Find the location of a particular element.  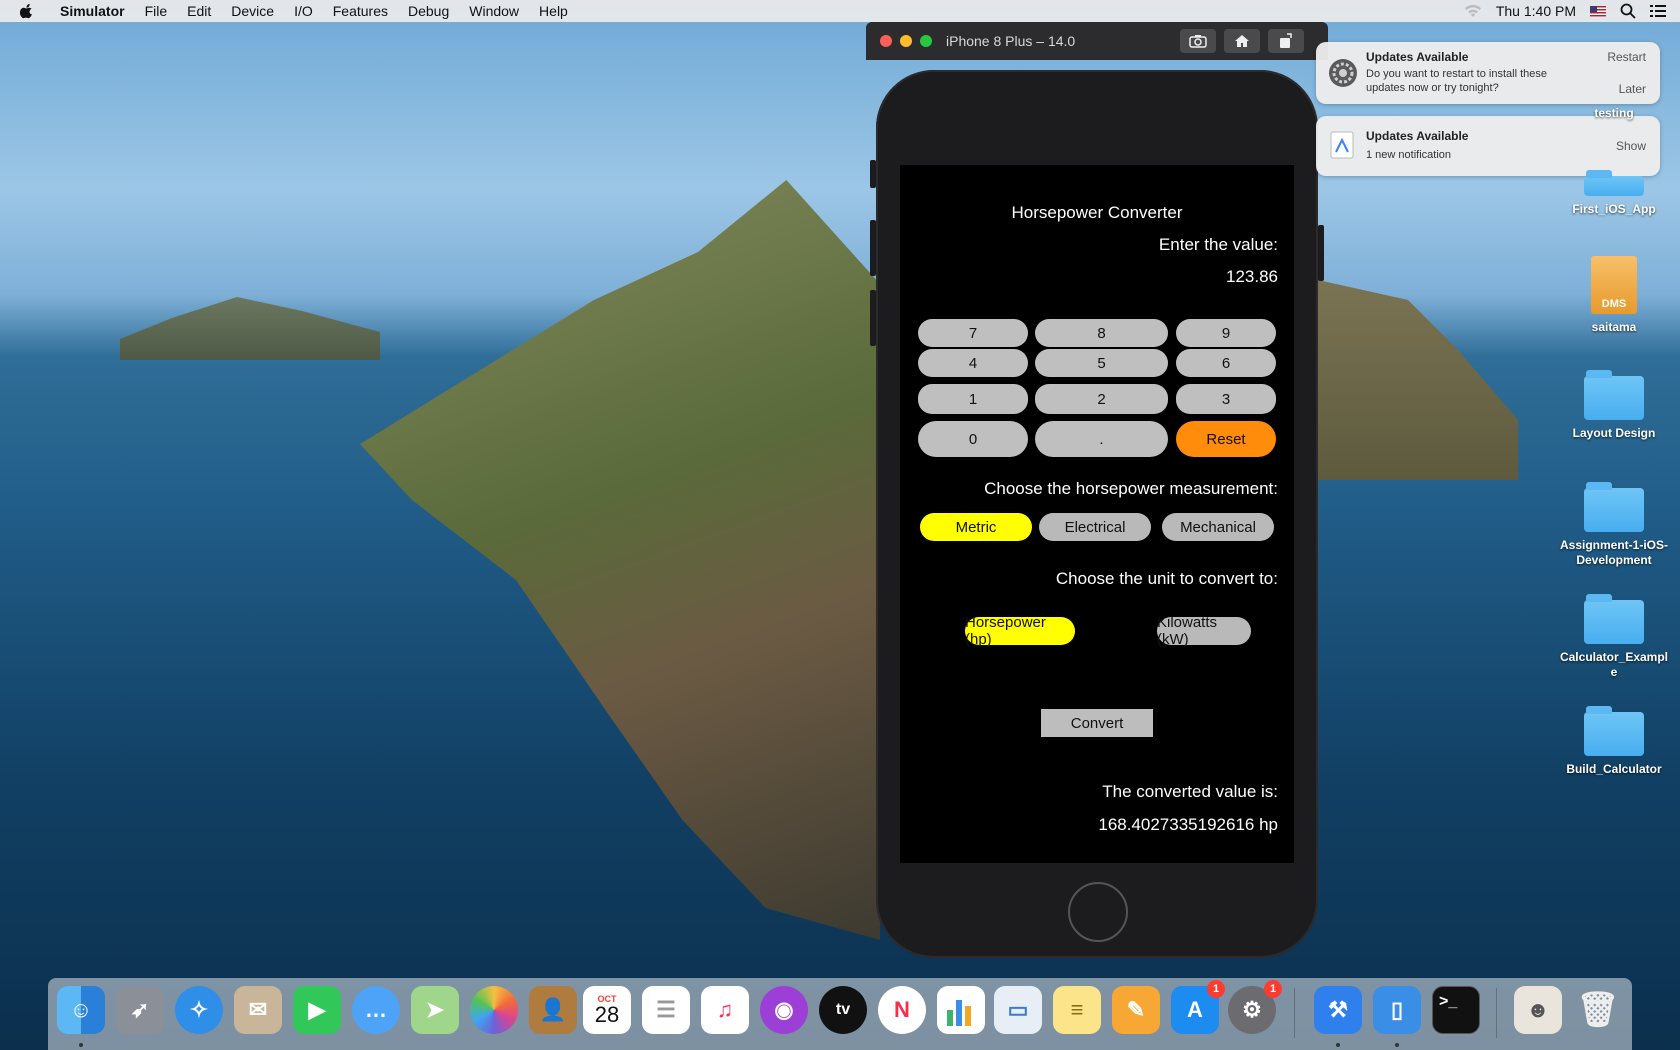

system-preferences-icon: ⚙ 1 is located at coordinates (1255, 1007).